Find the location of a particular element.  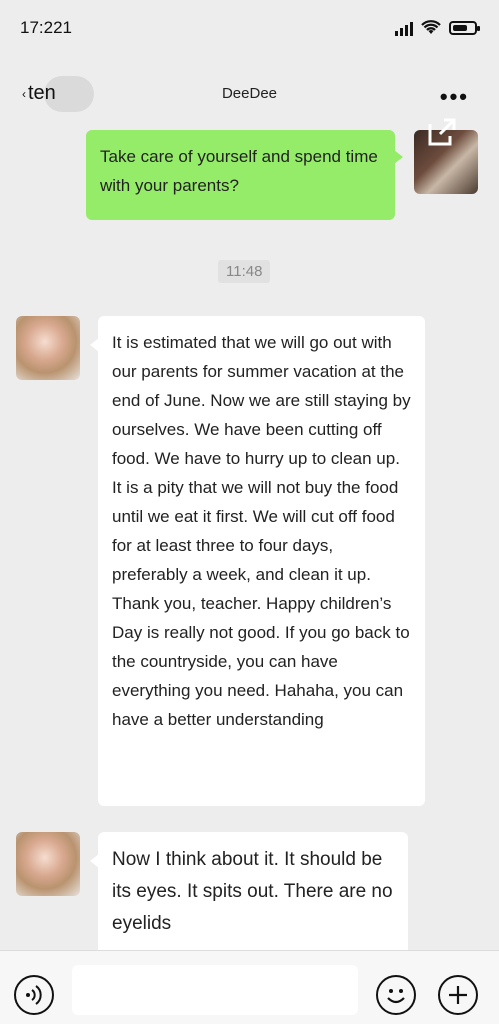

emoji-icon is located at coordinates (396, 996).